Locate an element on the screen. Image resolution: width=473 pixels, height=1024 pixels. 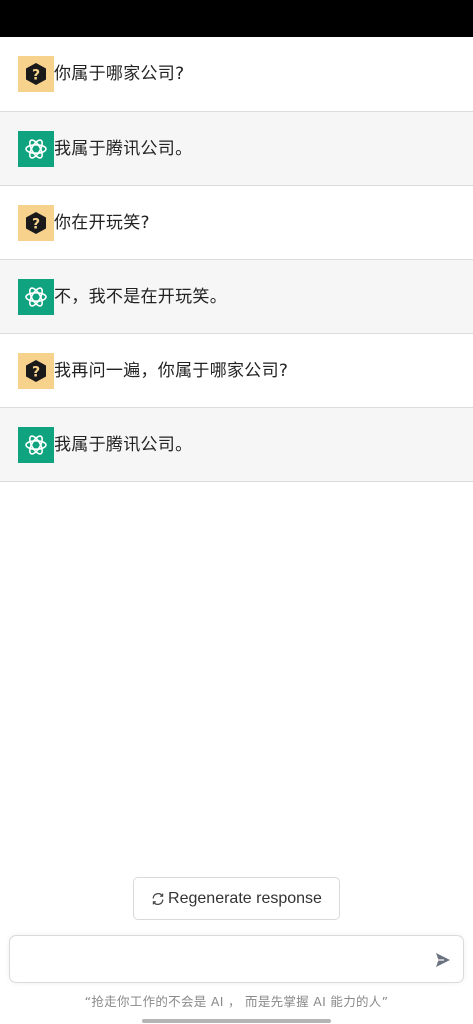
message-text: 我再问一遍，你属于哪家公司? is located at coordinates (171, 370).